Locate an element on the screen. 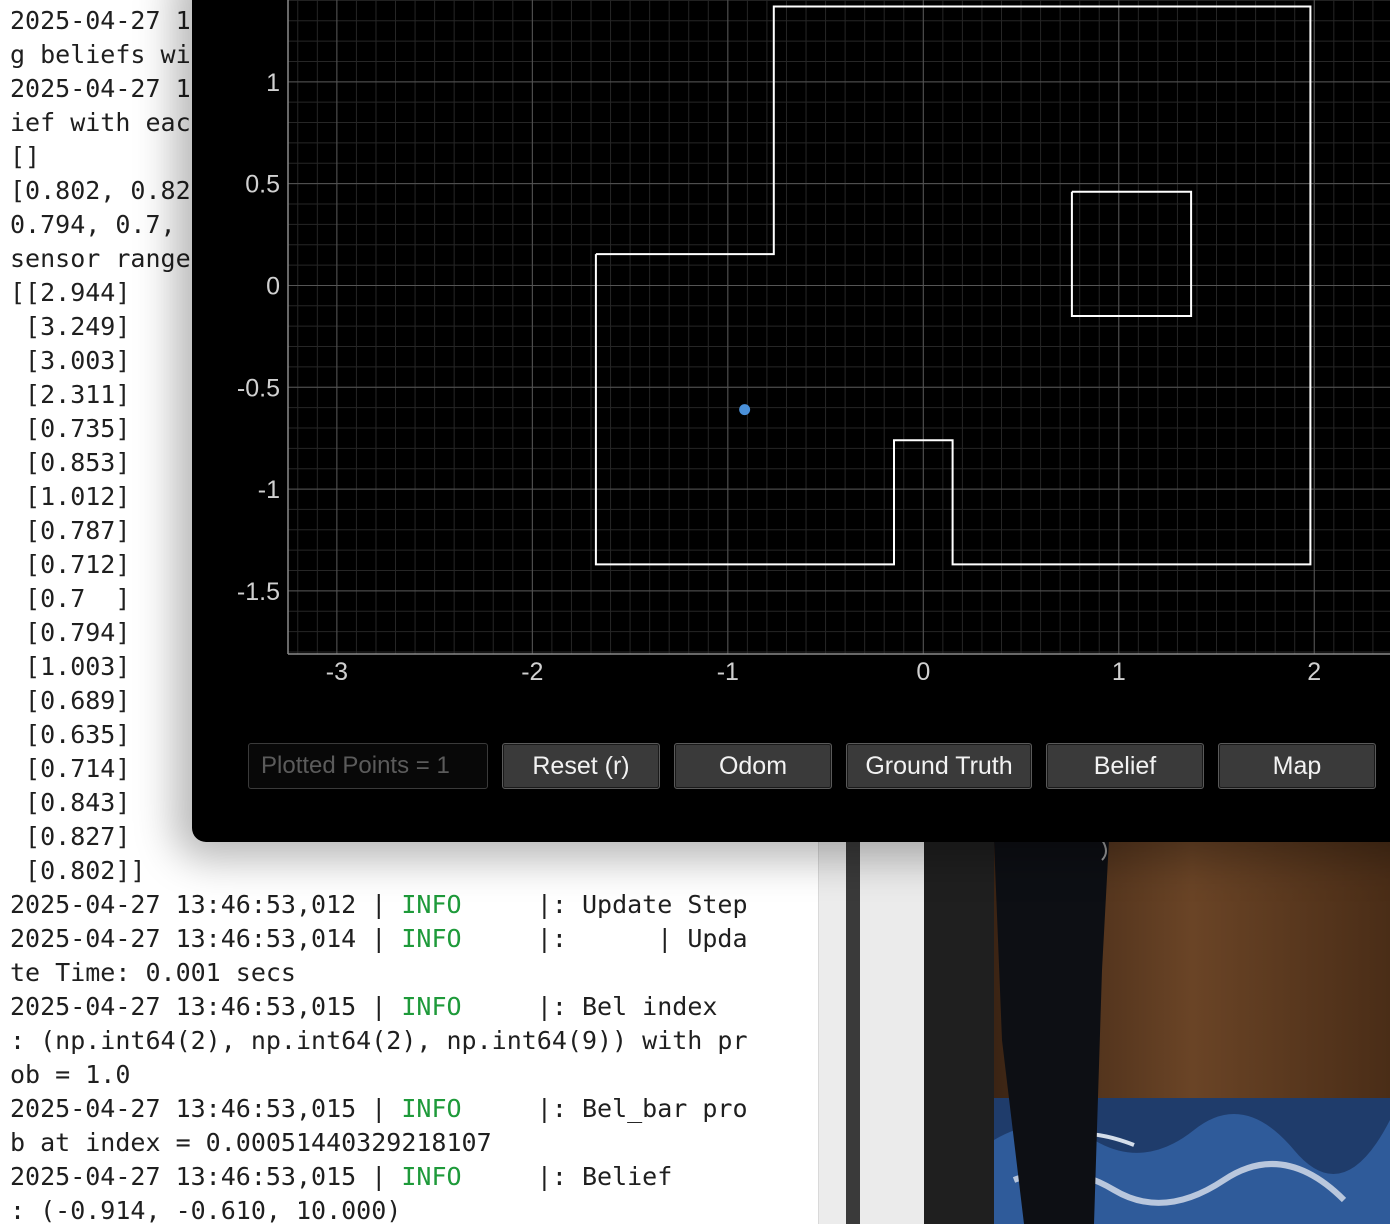 This screenshot has width=1390, height=1228. terminal-text: ob = 1.0 is located at coordinates (70, 1074).